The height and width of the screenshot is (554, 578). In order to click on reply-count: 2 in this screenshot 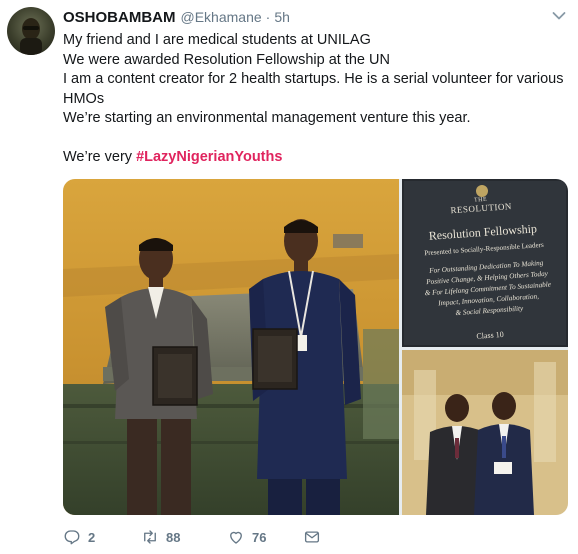, I will do `click(92, 537)`.